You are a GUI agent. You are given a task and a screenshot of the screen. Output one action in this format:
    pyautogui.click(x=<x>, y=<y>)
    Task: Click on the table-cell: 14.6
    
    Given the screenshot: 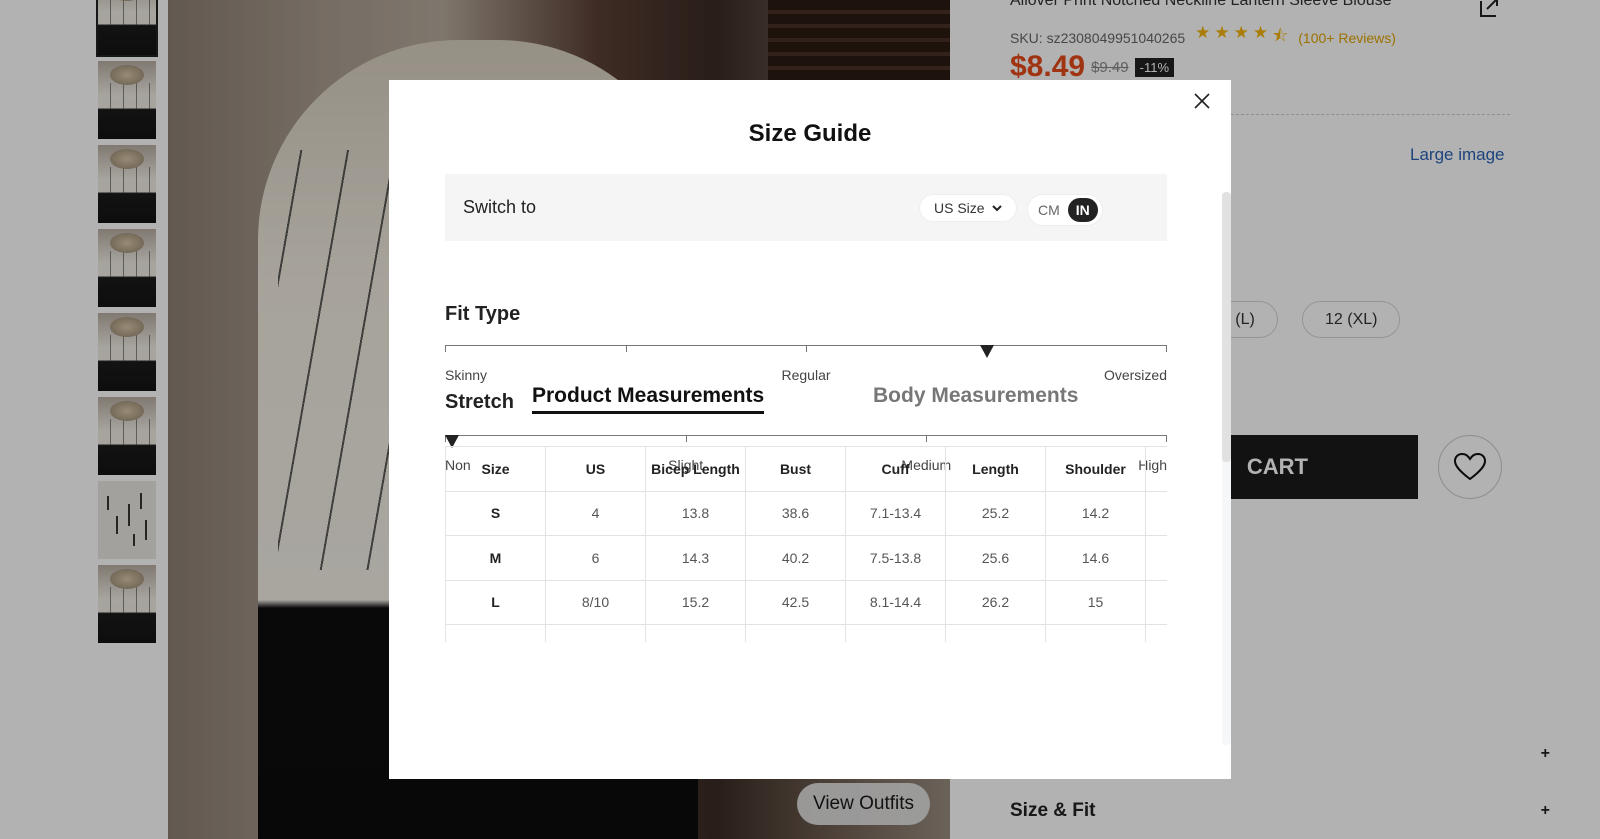 What is the action you would take?
    pyautogui.click(x=1095, y=558)
    